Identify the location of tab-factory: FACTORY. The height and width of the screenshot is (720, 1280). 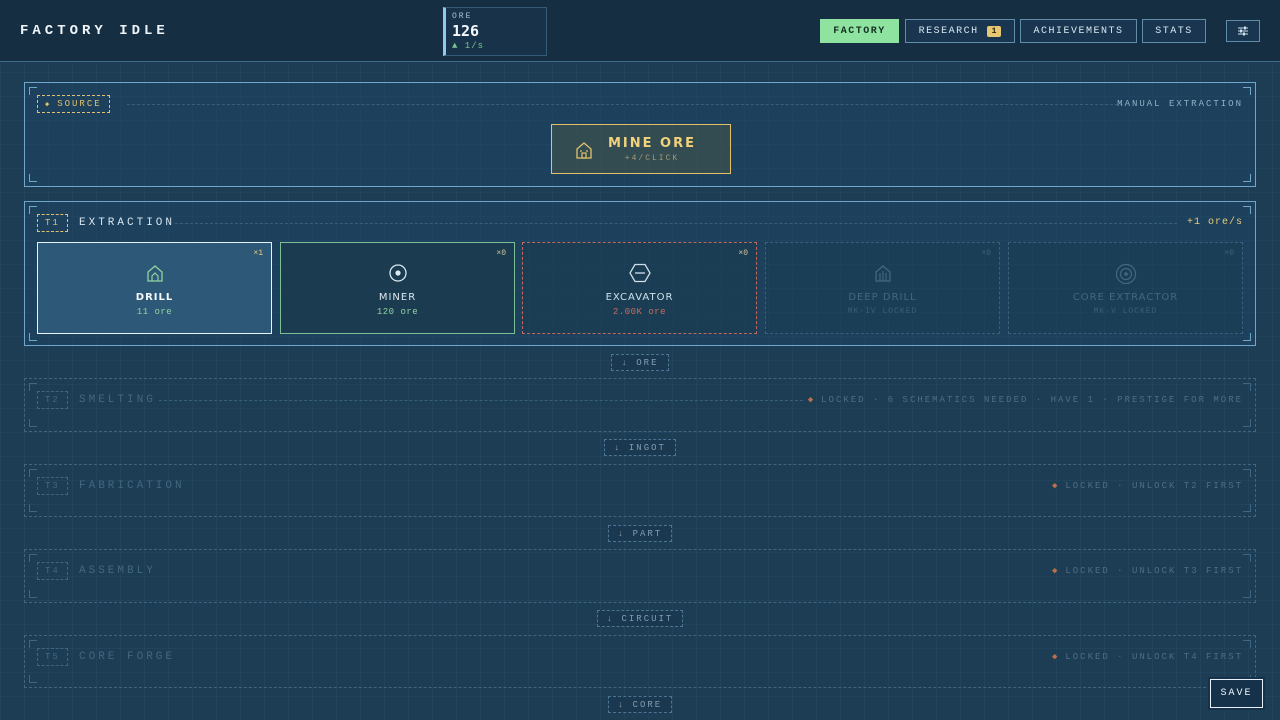
(859, 31).